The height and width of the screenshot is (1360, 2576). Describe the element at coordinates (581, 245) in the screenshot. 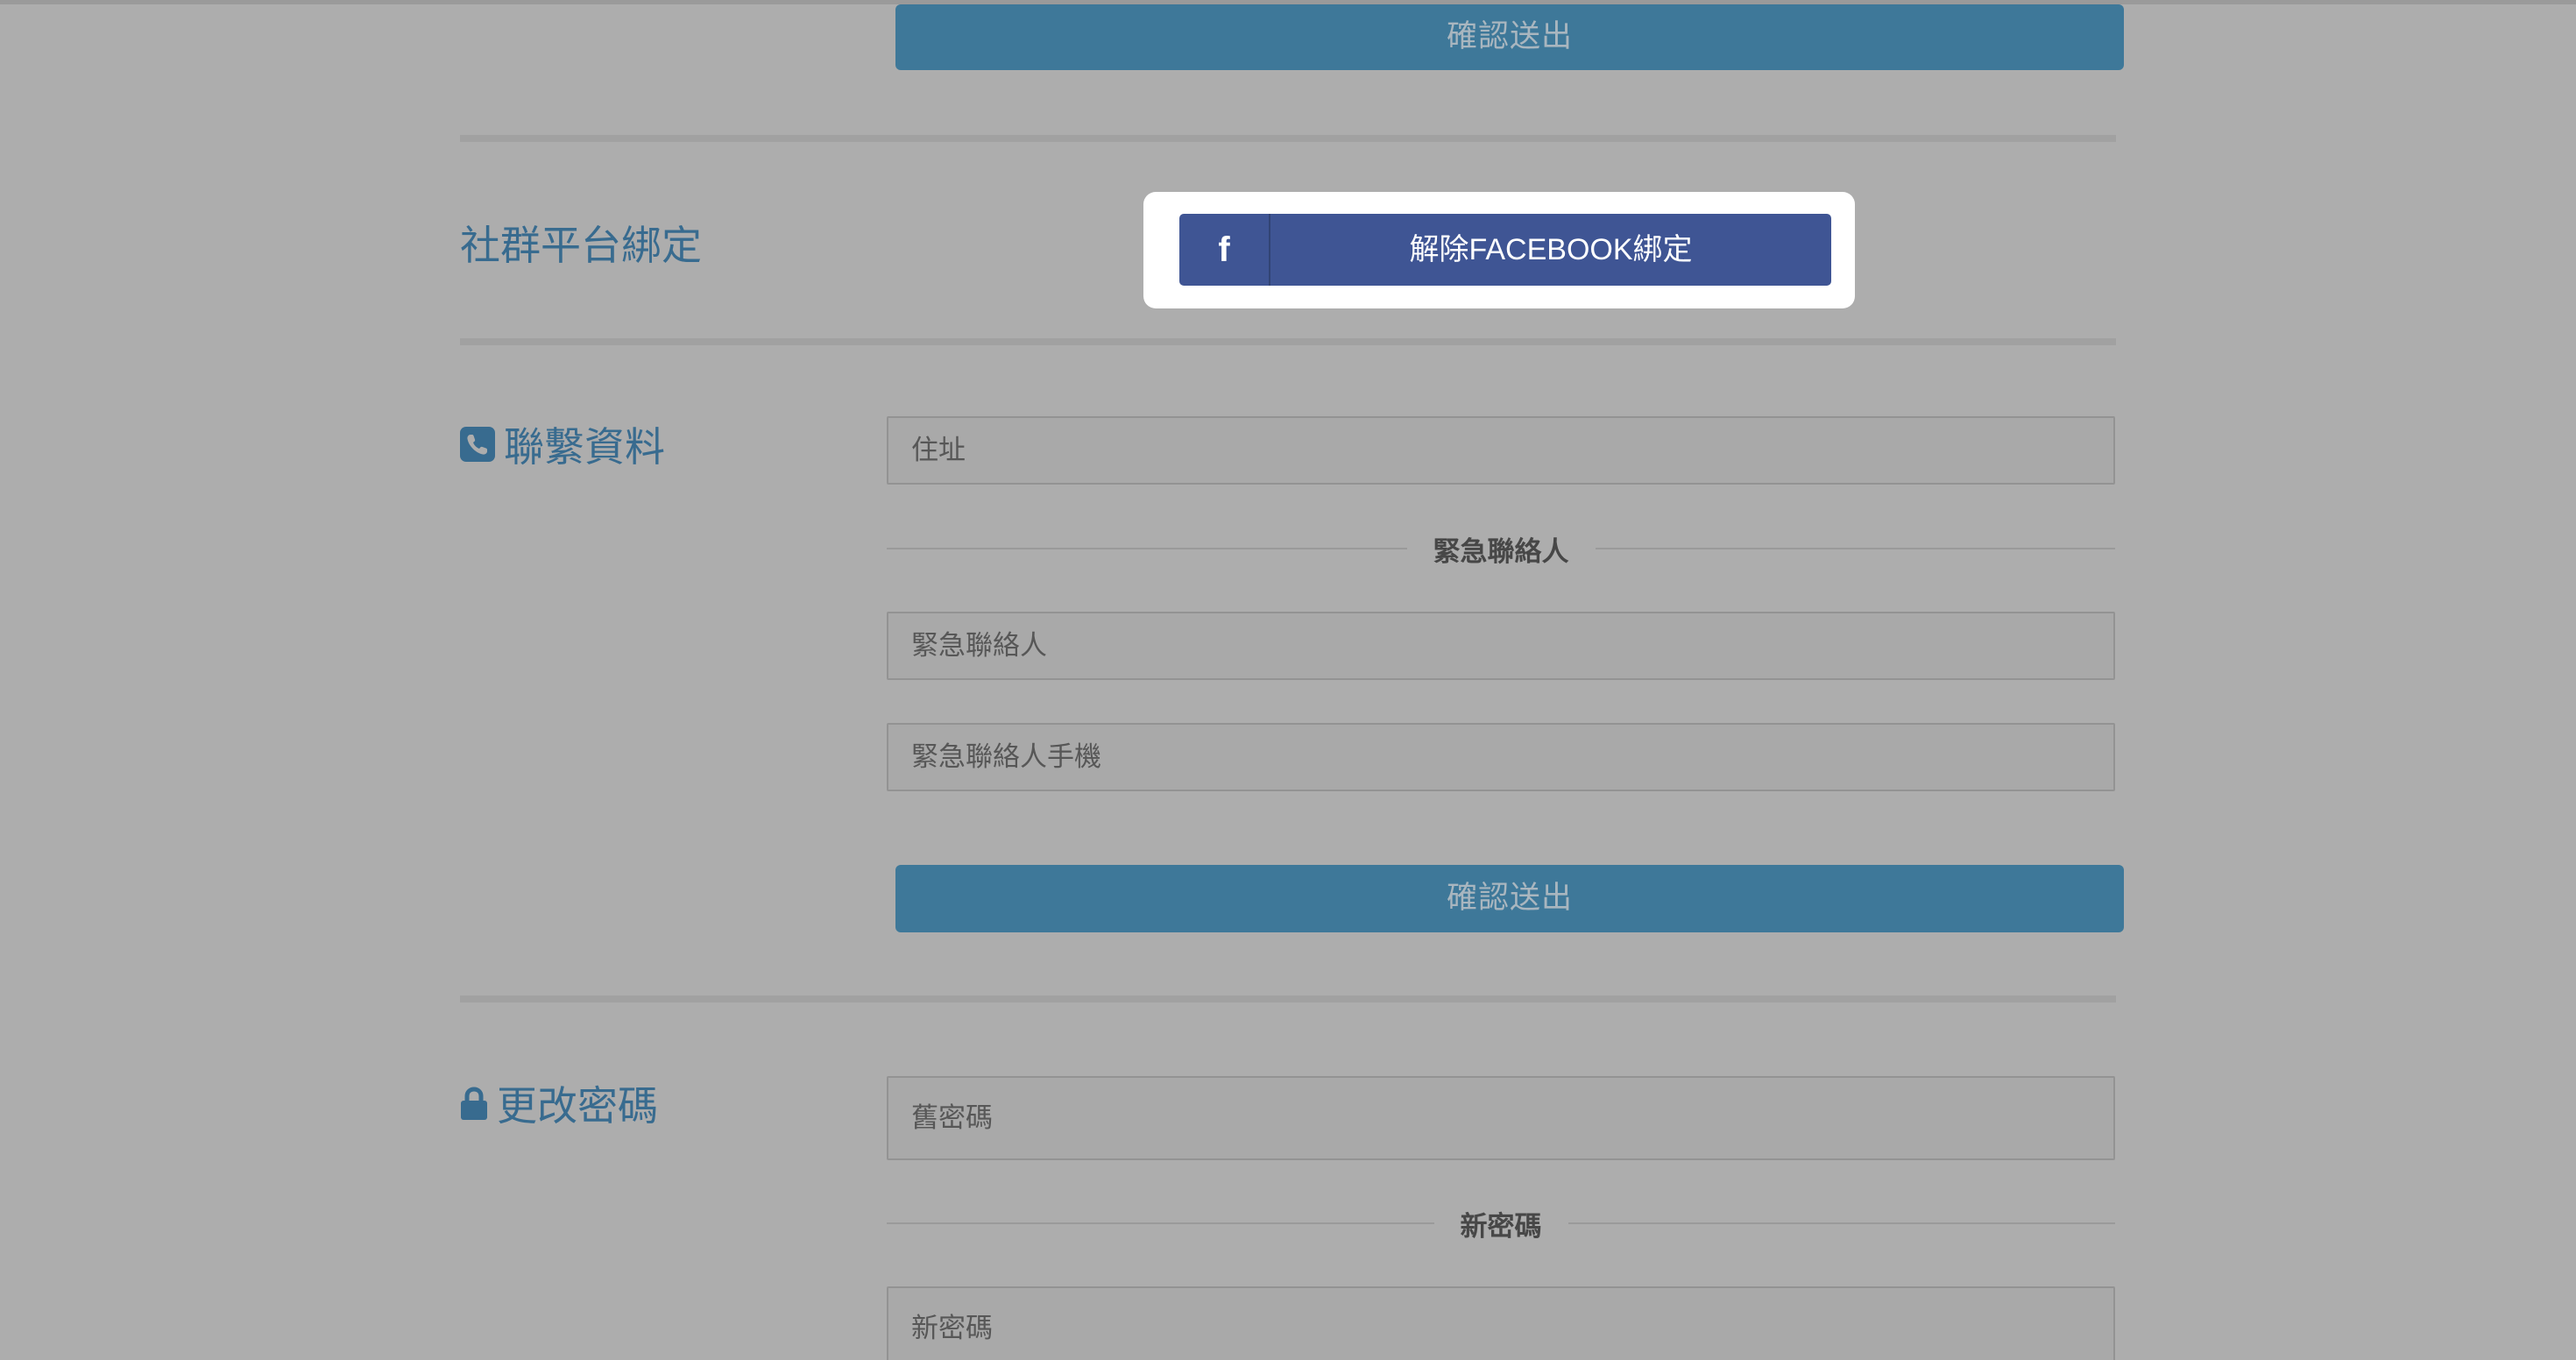

I see `social-title-text: 社群平台綁定` at that location.